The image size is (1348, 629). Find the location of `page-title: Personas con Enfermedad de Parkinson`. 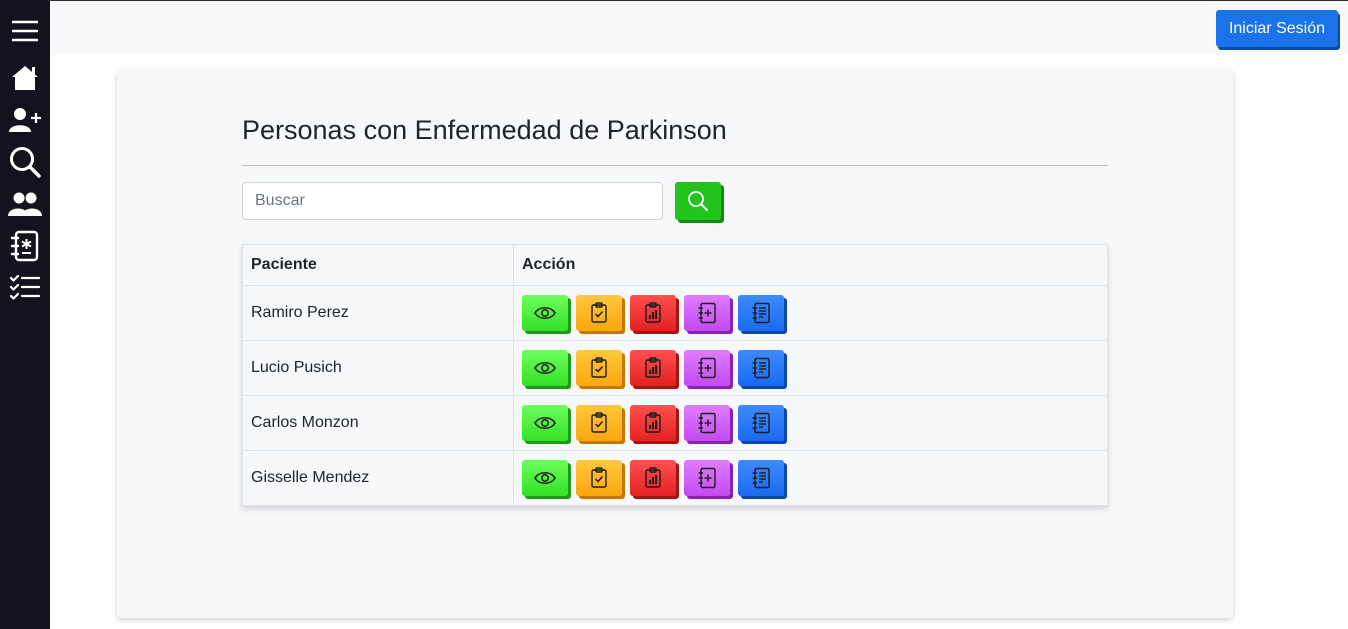

page-title: Personas con Enfermedad de Parkinson is located at coordinates (484, 130).